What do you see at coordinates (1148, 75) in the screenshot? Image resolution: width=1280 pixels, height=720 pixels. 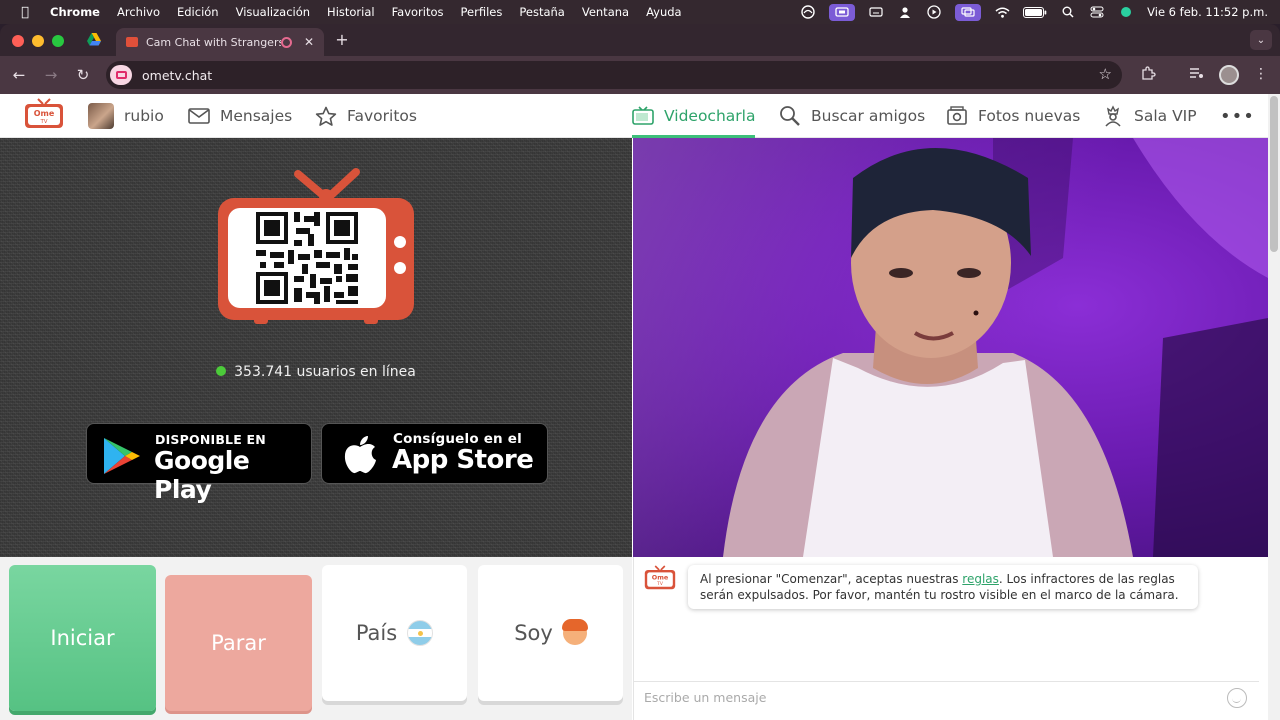 I see `extensions-icon` at bounding box center [1148, 75].